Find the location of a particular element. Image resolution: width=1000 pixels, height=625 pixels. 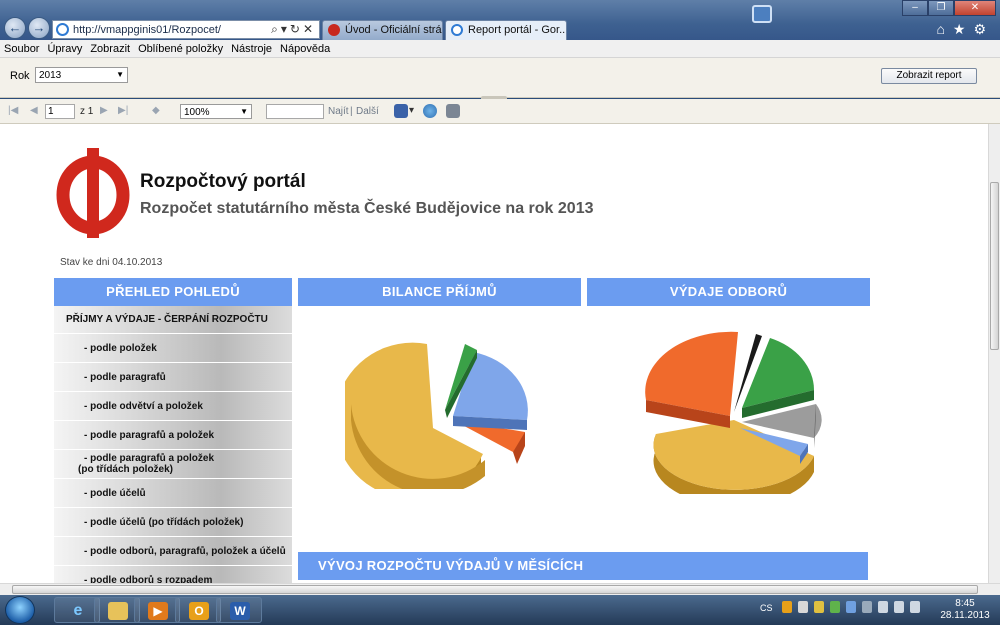

export-dropdown-icon: ▾ is located at coordinates (411, 110).